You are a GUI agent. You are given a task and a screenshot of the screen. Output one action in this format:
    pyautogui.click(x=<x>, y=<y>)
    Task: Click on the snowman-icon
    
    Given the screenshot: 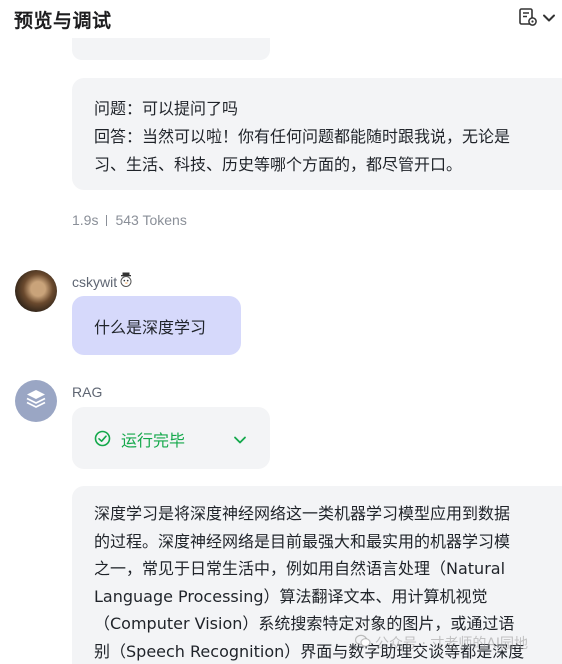 What is the action you would take?
    pyautogui.click(x=126, y=281)
    